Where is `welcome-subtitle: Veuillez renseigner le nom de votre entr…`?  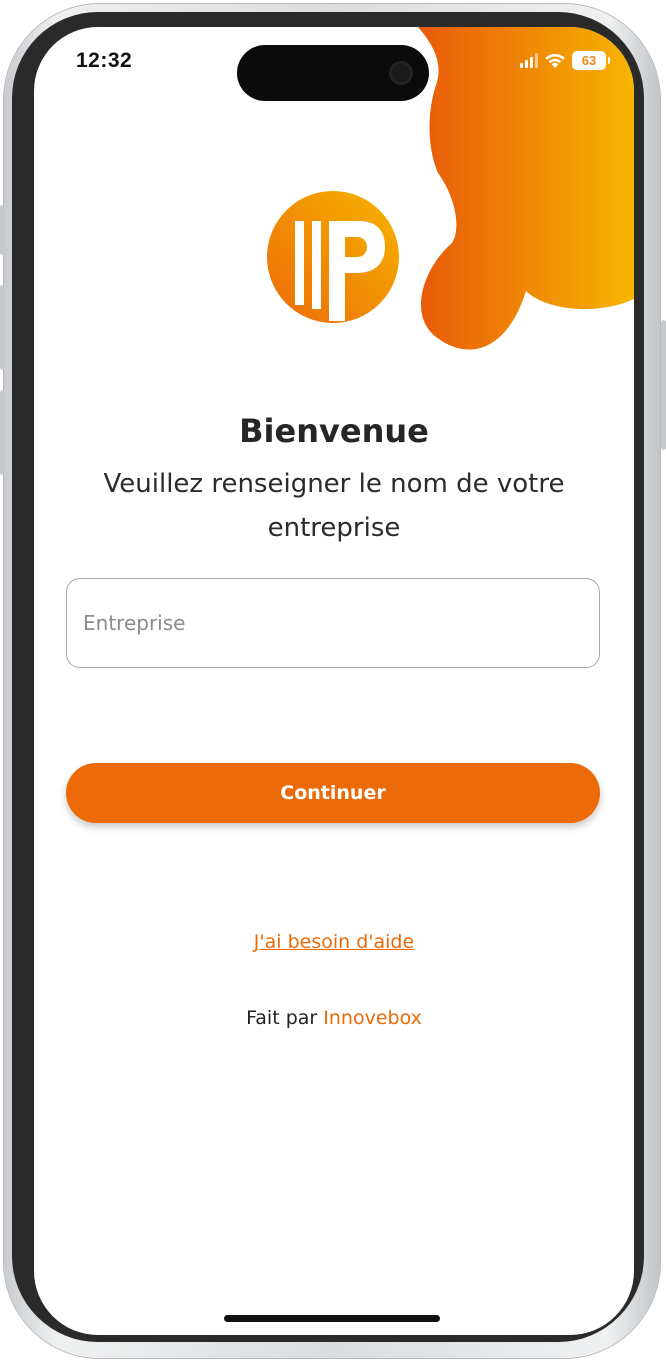 welcome-subtitle: Veuillez renseigner le nom de votre entr… is located at coordinates (334, 506).